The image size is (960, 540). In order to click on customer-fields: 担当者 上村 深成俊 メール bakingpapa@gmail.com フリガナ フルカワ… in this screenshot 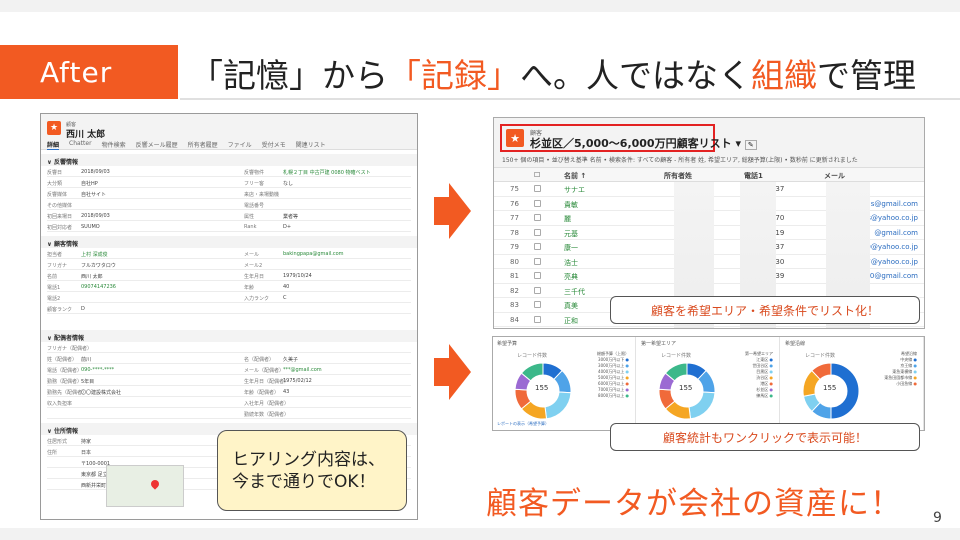, I will do `click(229, 281)`.